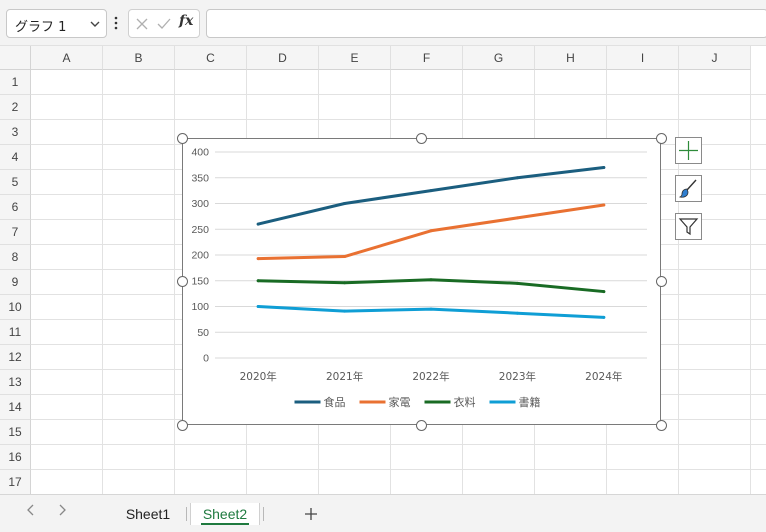 The height and width of the screenshot is (532, 766). What do you see at coordinates (486, 23) in the screenshot?
I see `formula-input` at bounding box center [486, 23].